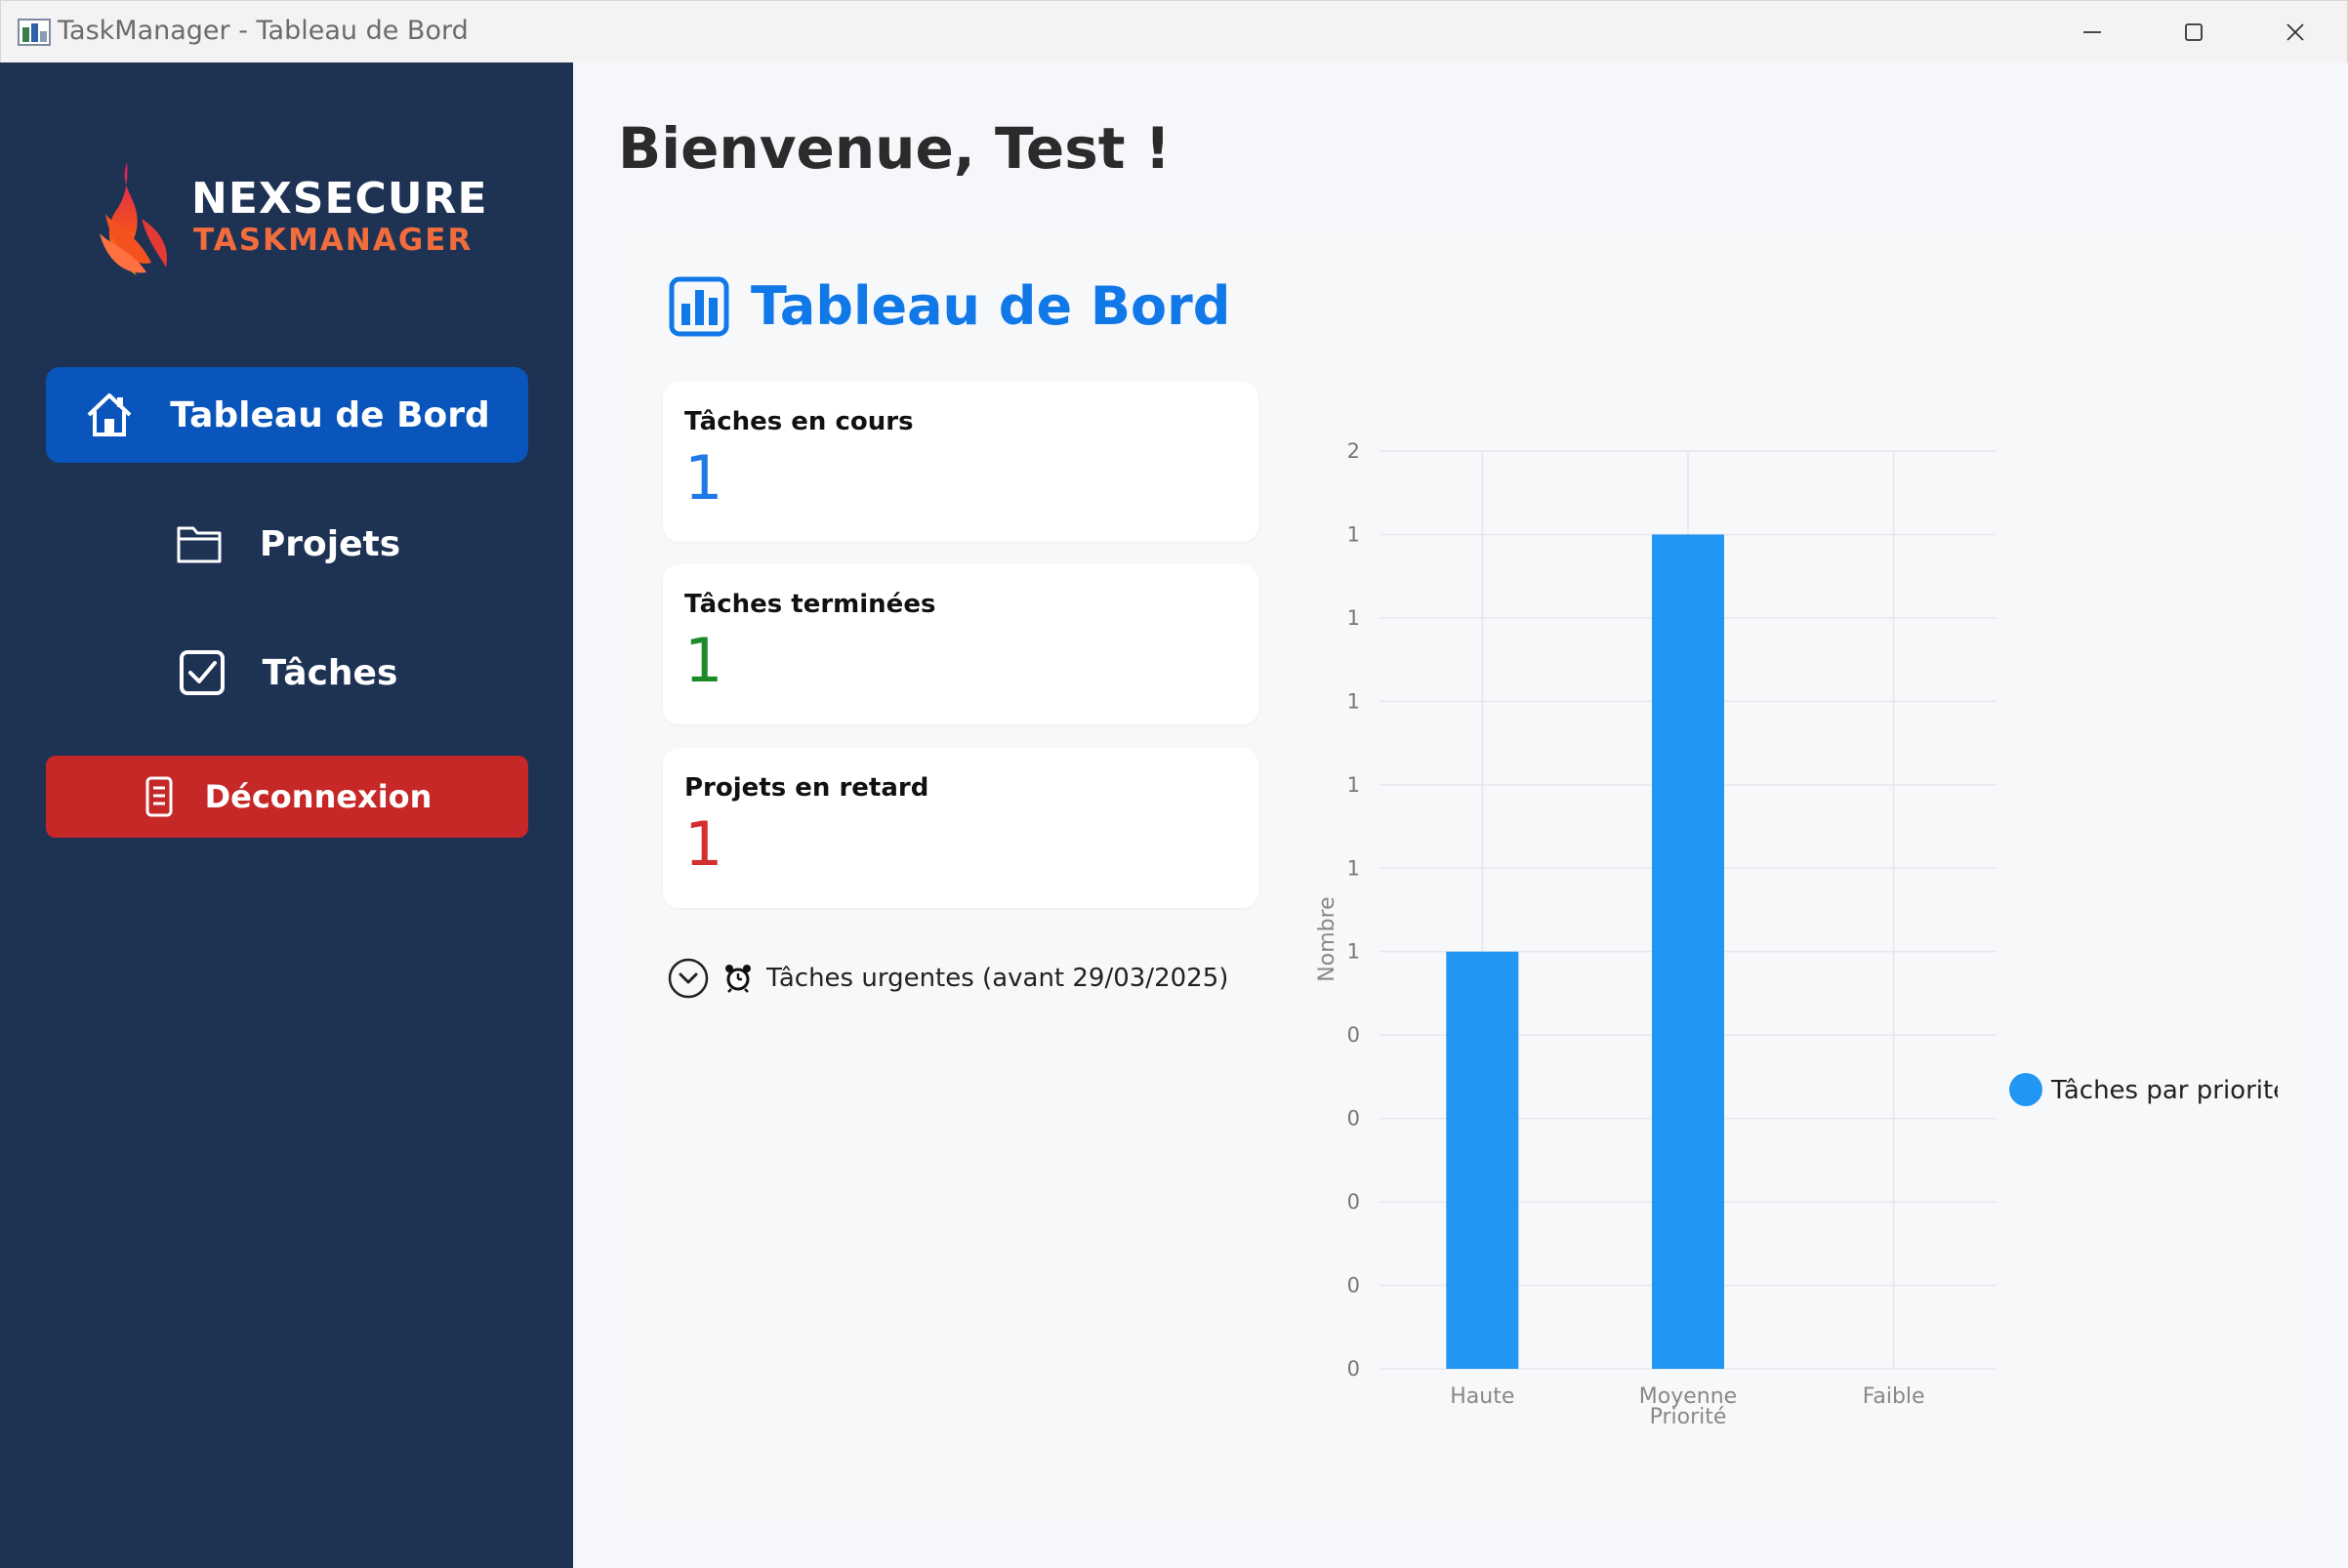  What do you see at coordinates (330, 415) in the screenshot?
I see `sidebar-item-label: Tableau de Bord` at bounding box center [330, 415].